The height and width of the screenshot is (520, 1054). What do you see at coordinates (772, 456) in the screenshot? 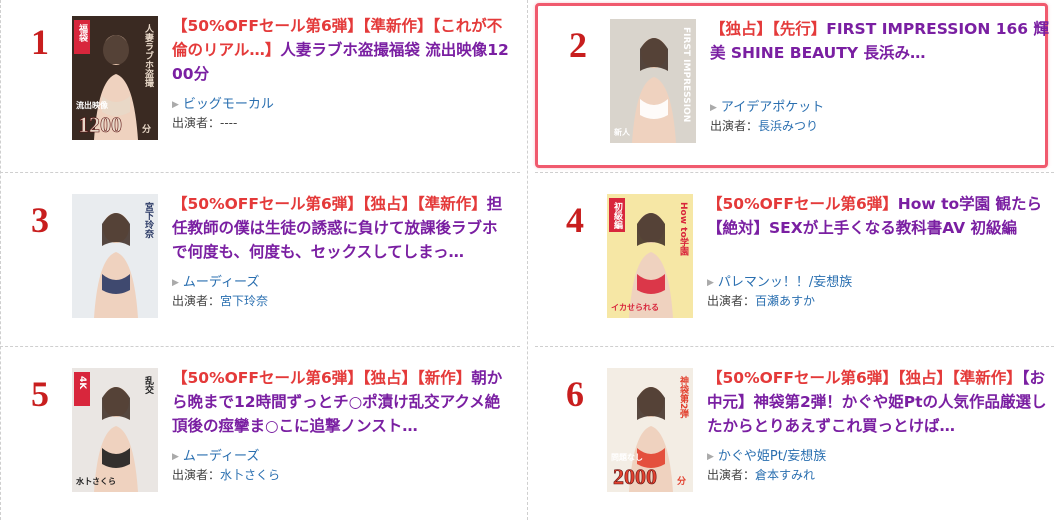
I see `maker-link: かぐや姫Pt/妄想族` at bounding box center [772, 456].